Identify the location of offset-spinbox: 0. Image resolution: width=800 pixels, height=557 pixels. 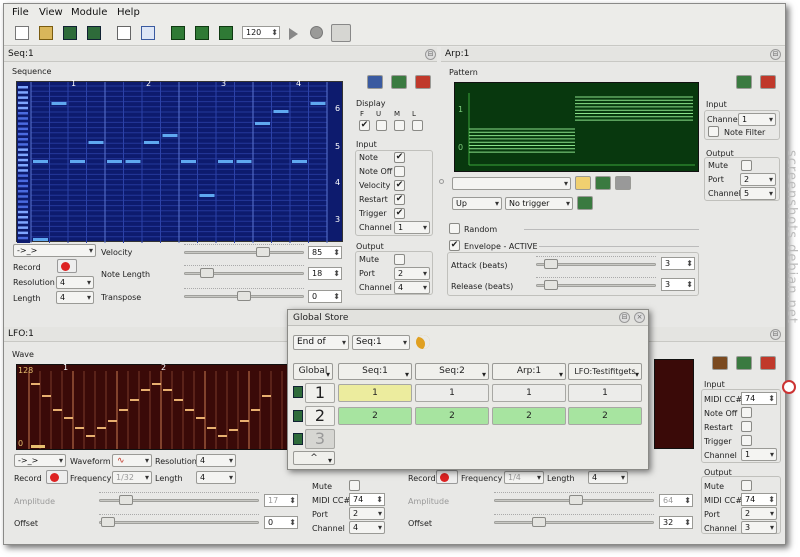
(281, 522).